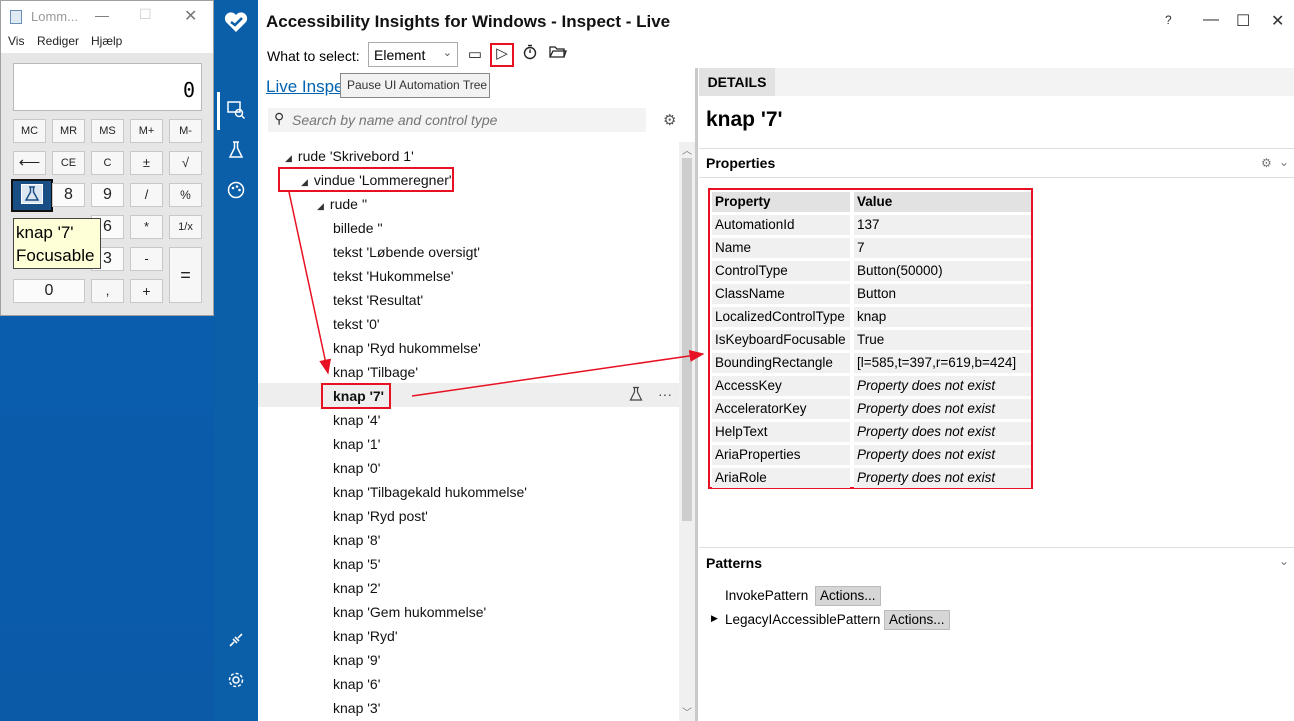  What do you see at coordinates (356, 540) in the screenshot?
I see `tree-item: knap '8'` at bounding box center [356, 540].